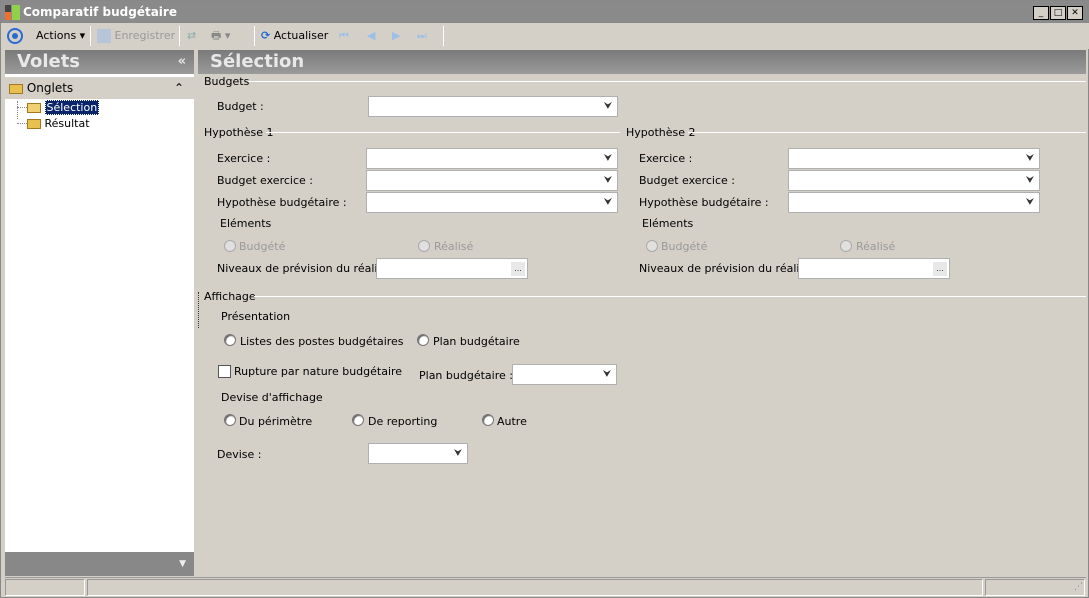 This screenshot has height=598, width=1089. What do you see at coordinates (914, 202) in the screenshot?
I see `hyp2-hypothese-combo: ⮟` at bounding box center [914, 202].